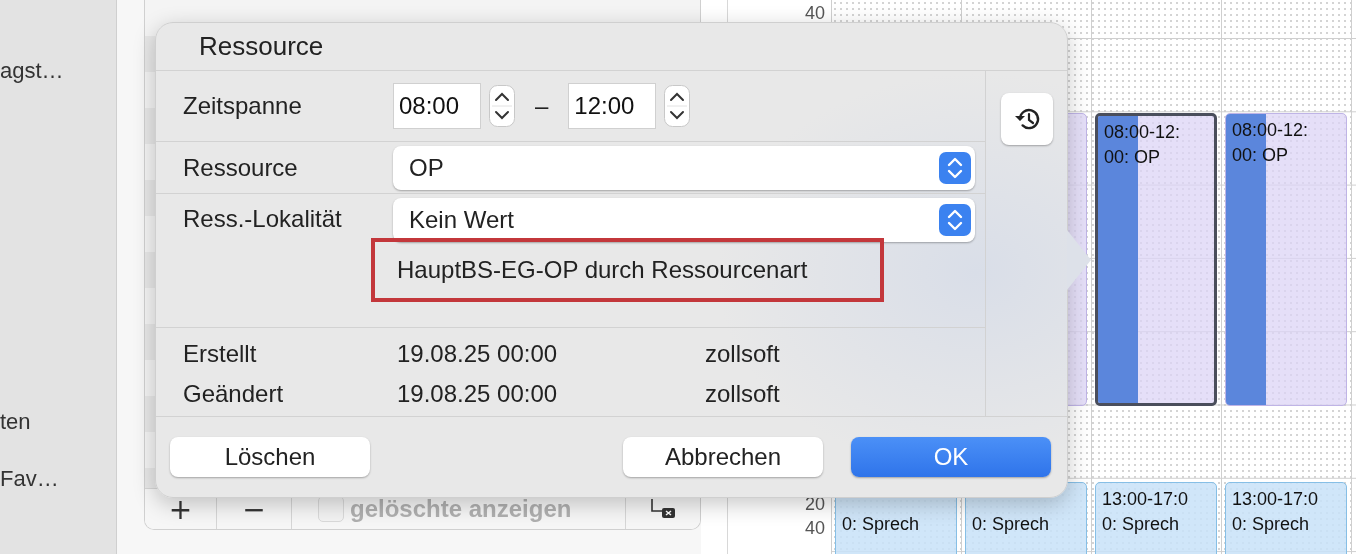 The image size is (1356, 554). I want to click on popup-button: OP, so click(684, 167).